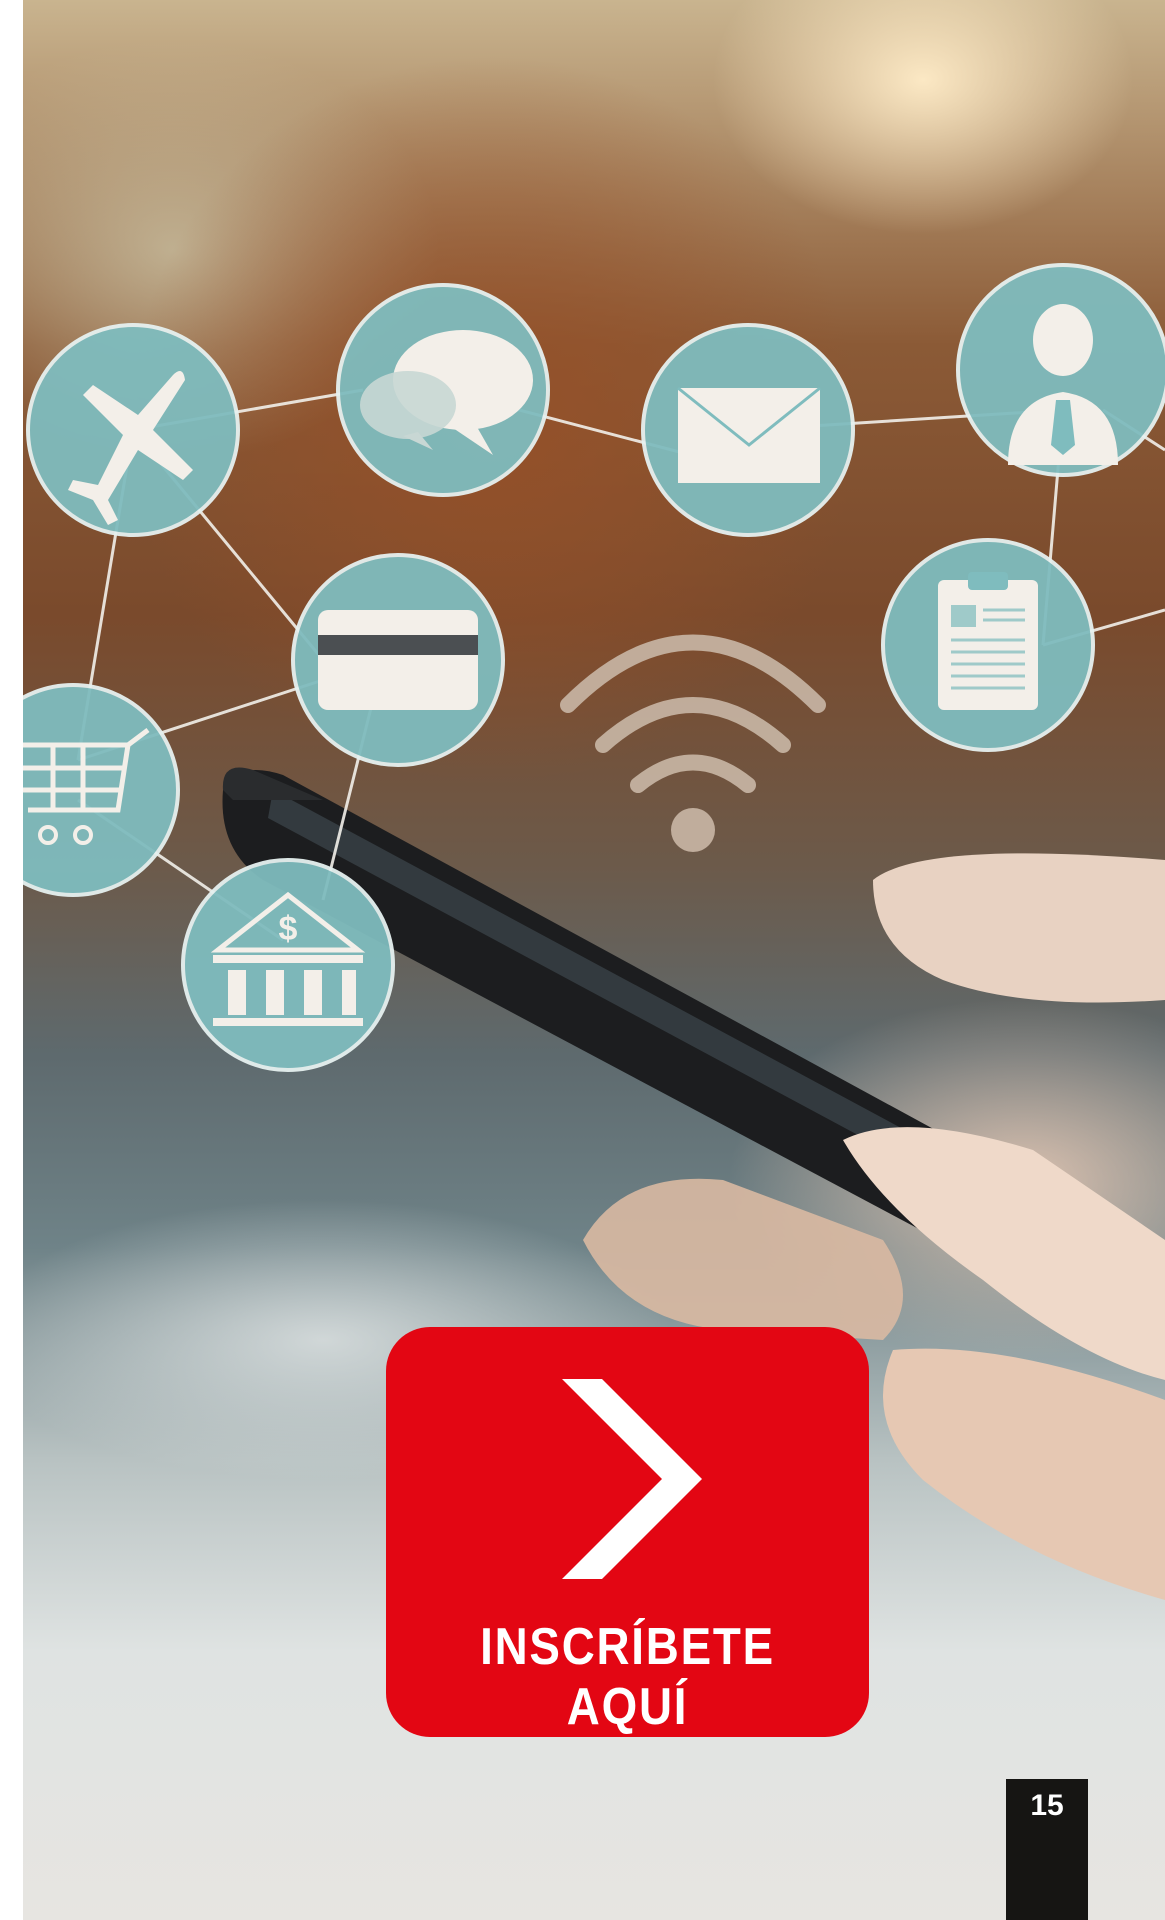 This screenshot has height=1920, width=1165. What do you see at coordinates (288, 965) in the screenshot?
I see `bank-icon: $` at bounding box center [288, 965].